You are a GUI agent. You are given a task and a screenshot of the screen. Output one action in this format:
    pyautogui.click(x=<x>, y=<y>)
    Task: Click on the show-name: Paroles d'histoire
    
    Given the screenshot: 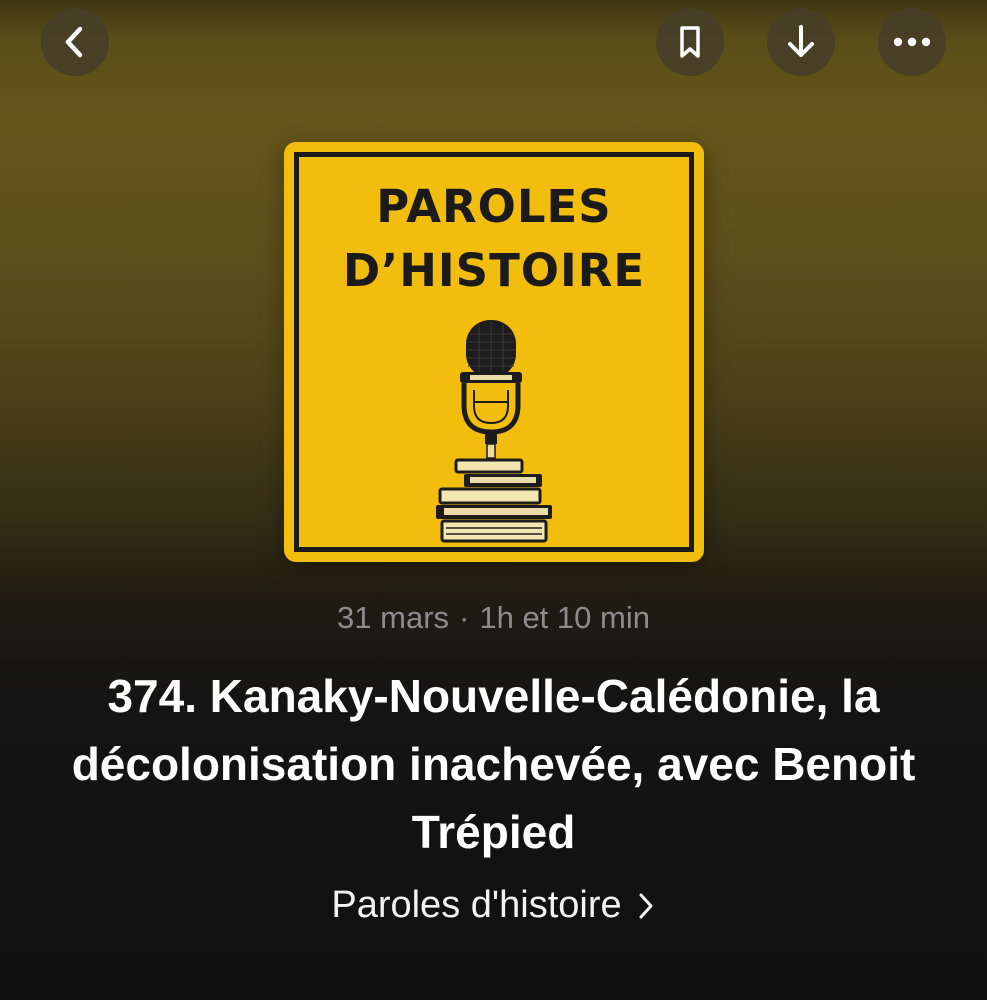 What is the action you would take?
    pyautogui.click(x=476, y=905)
    